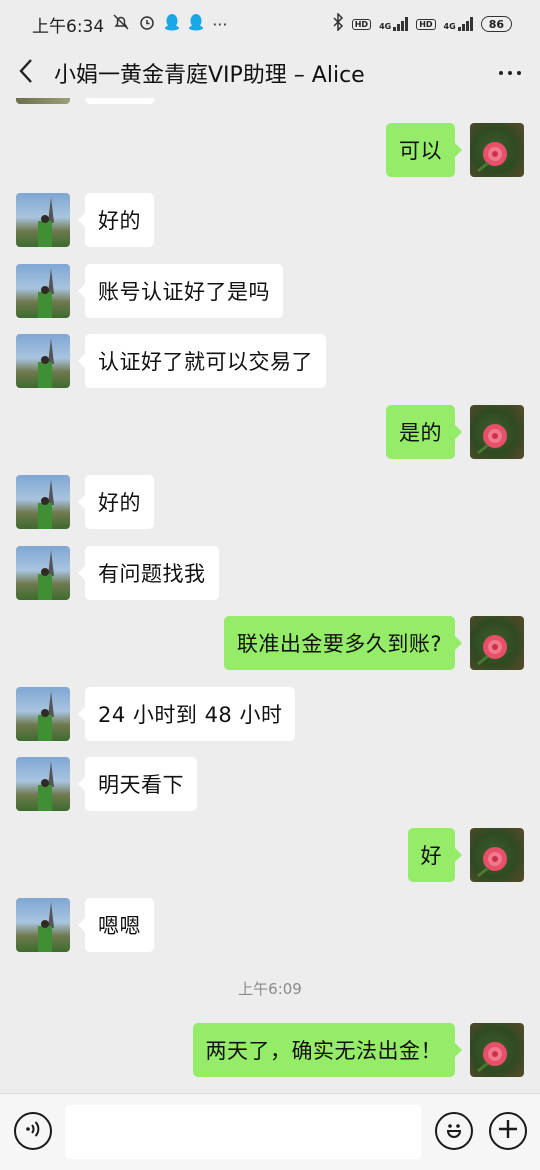 This screenshot has height=1170, width=540. What do you see at coordinates (243, 1132) in the screenshot?
I see `message-input` at bounding box center [243, 1132].